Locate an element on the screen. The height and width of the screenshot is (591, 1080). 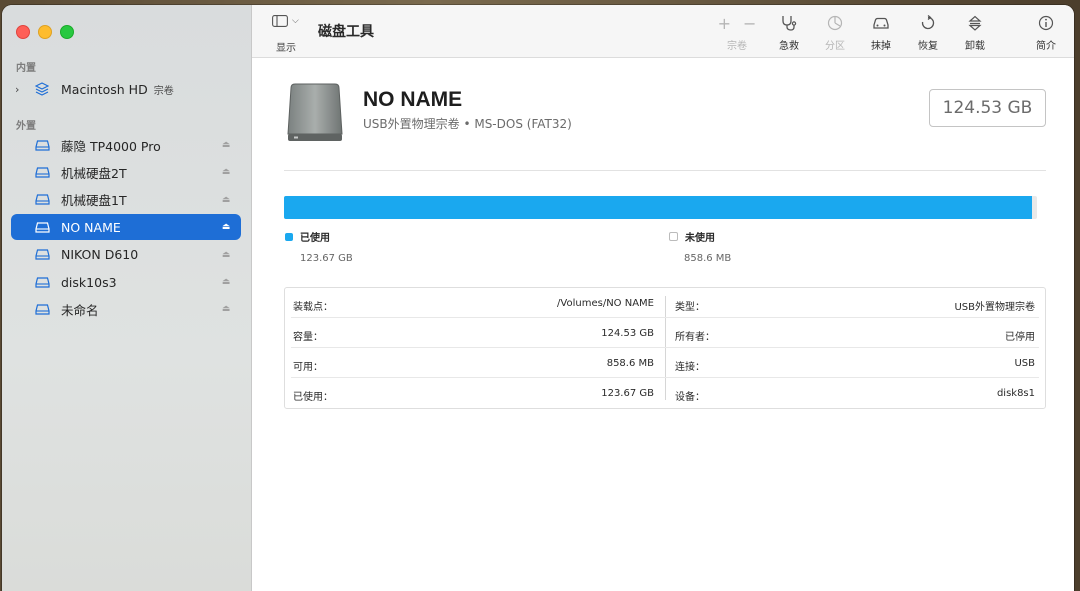
used-swatch is located at coordinates (289, 236).